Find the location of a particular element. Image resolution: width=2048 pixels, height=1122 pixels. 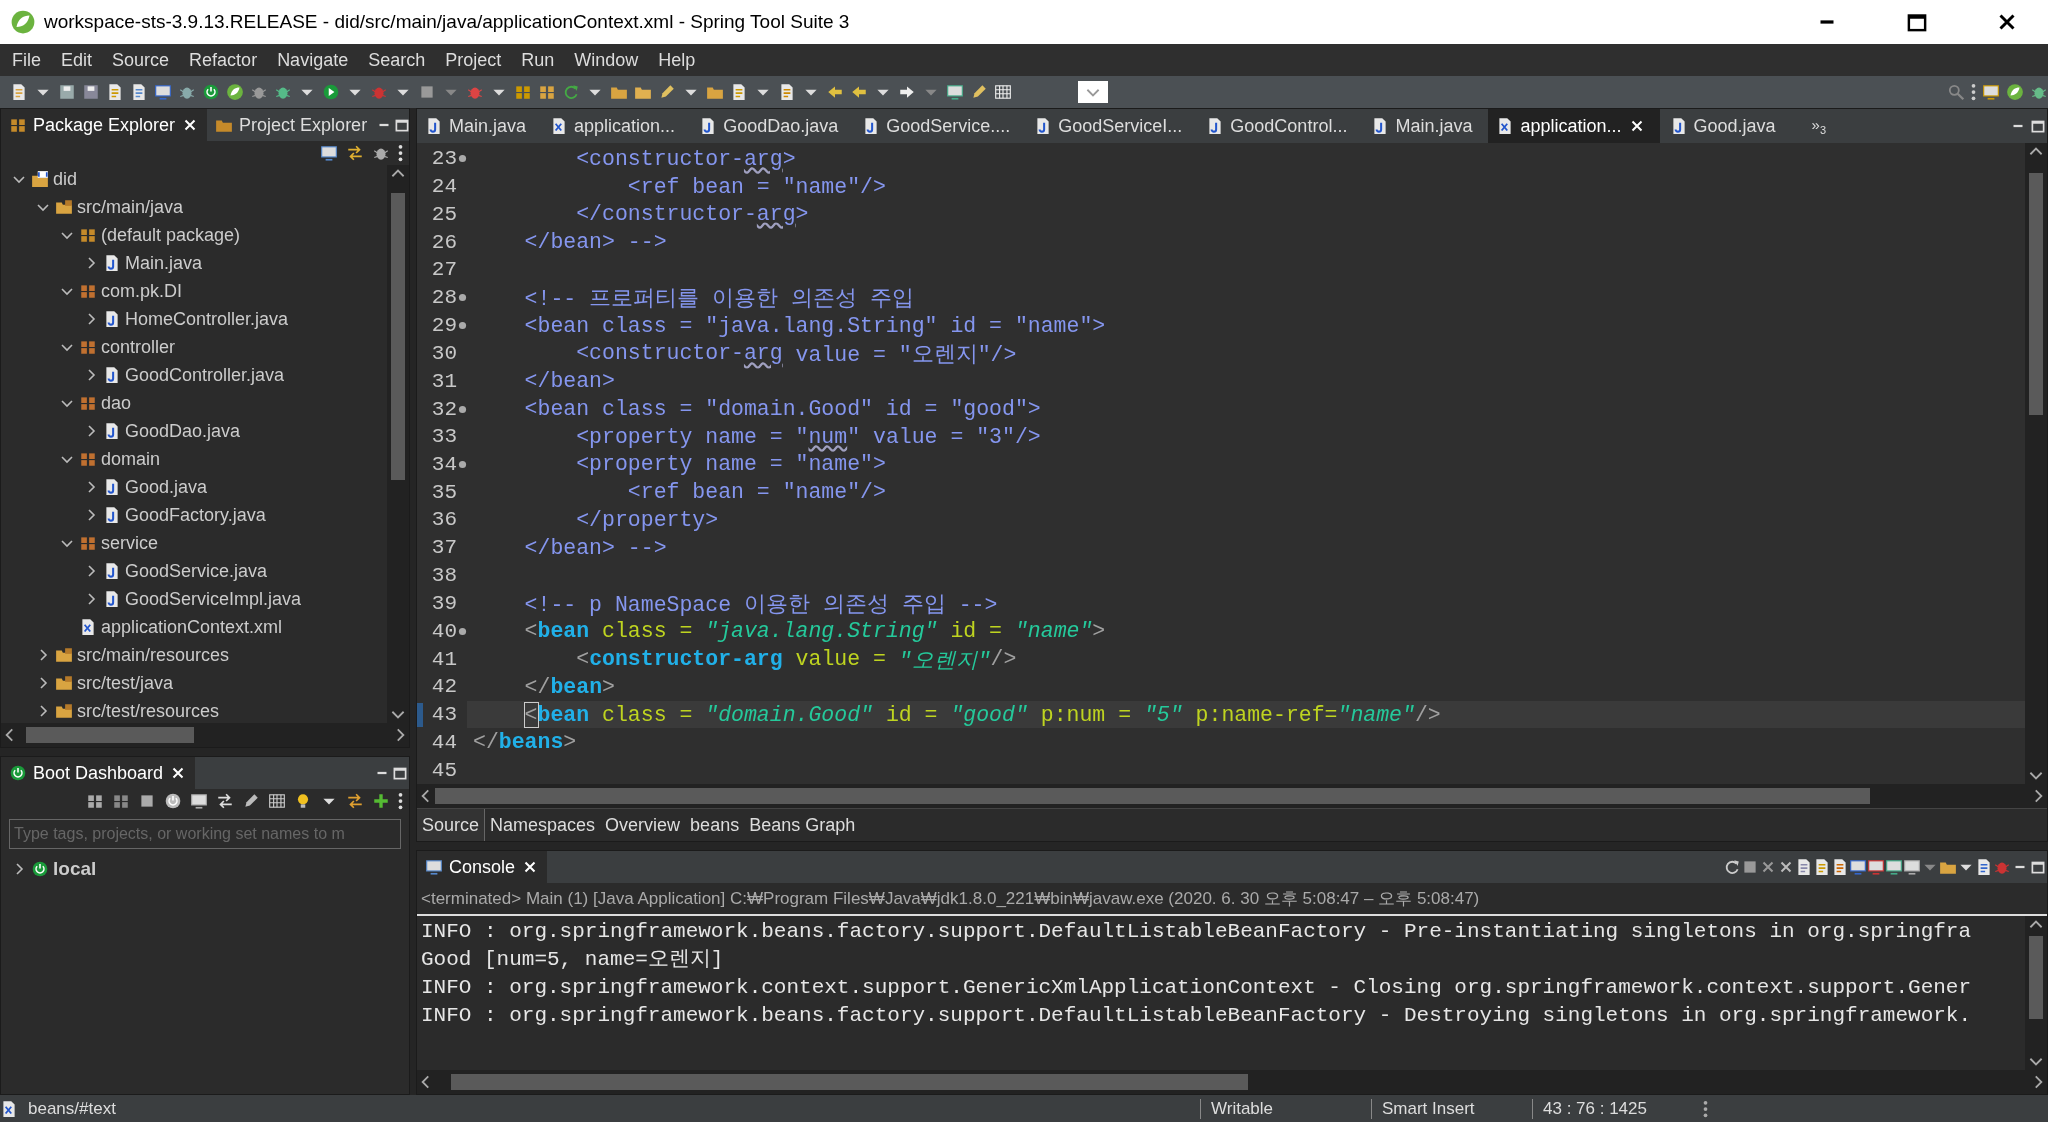

menu-item: Search is located at coordinates (399, 60).